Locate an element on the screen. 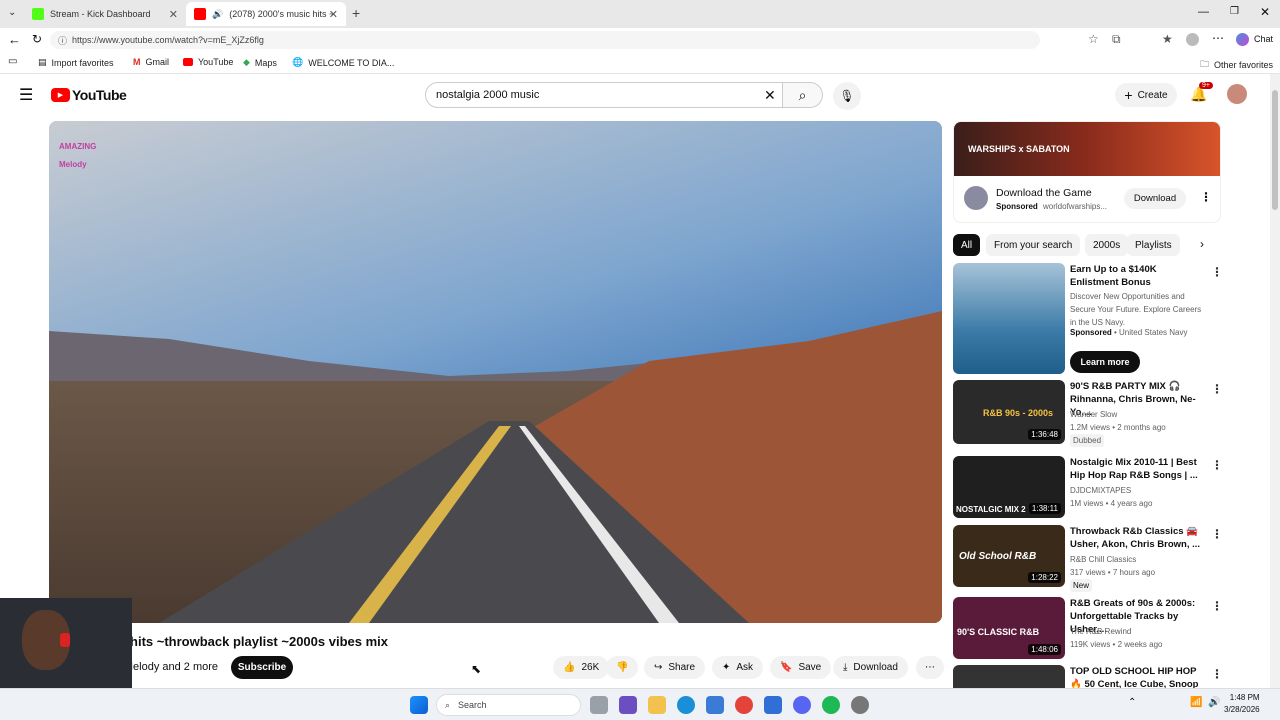 The width and height of the screenshot is (1280, 720). task-view-icon is located at coordinates (599, 705).